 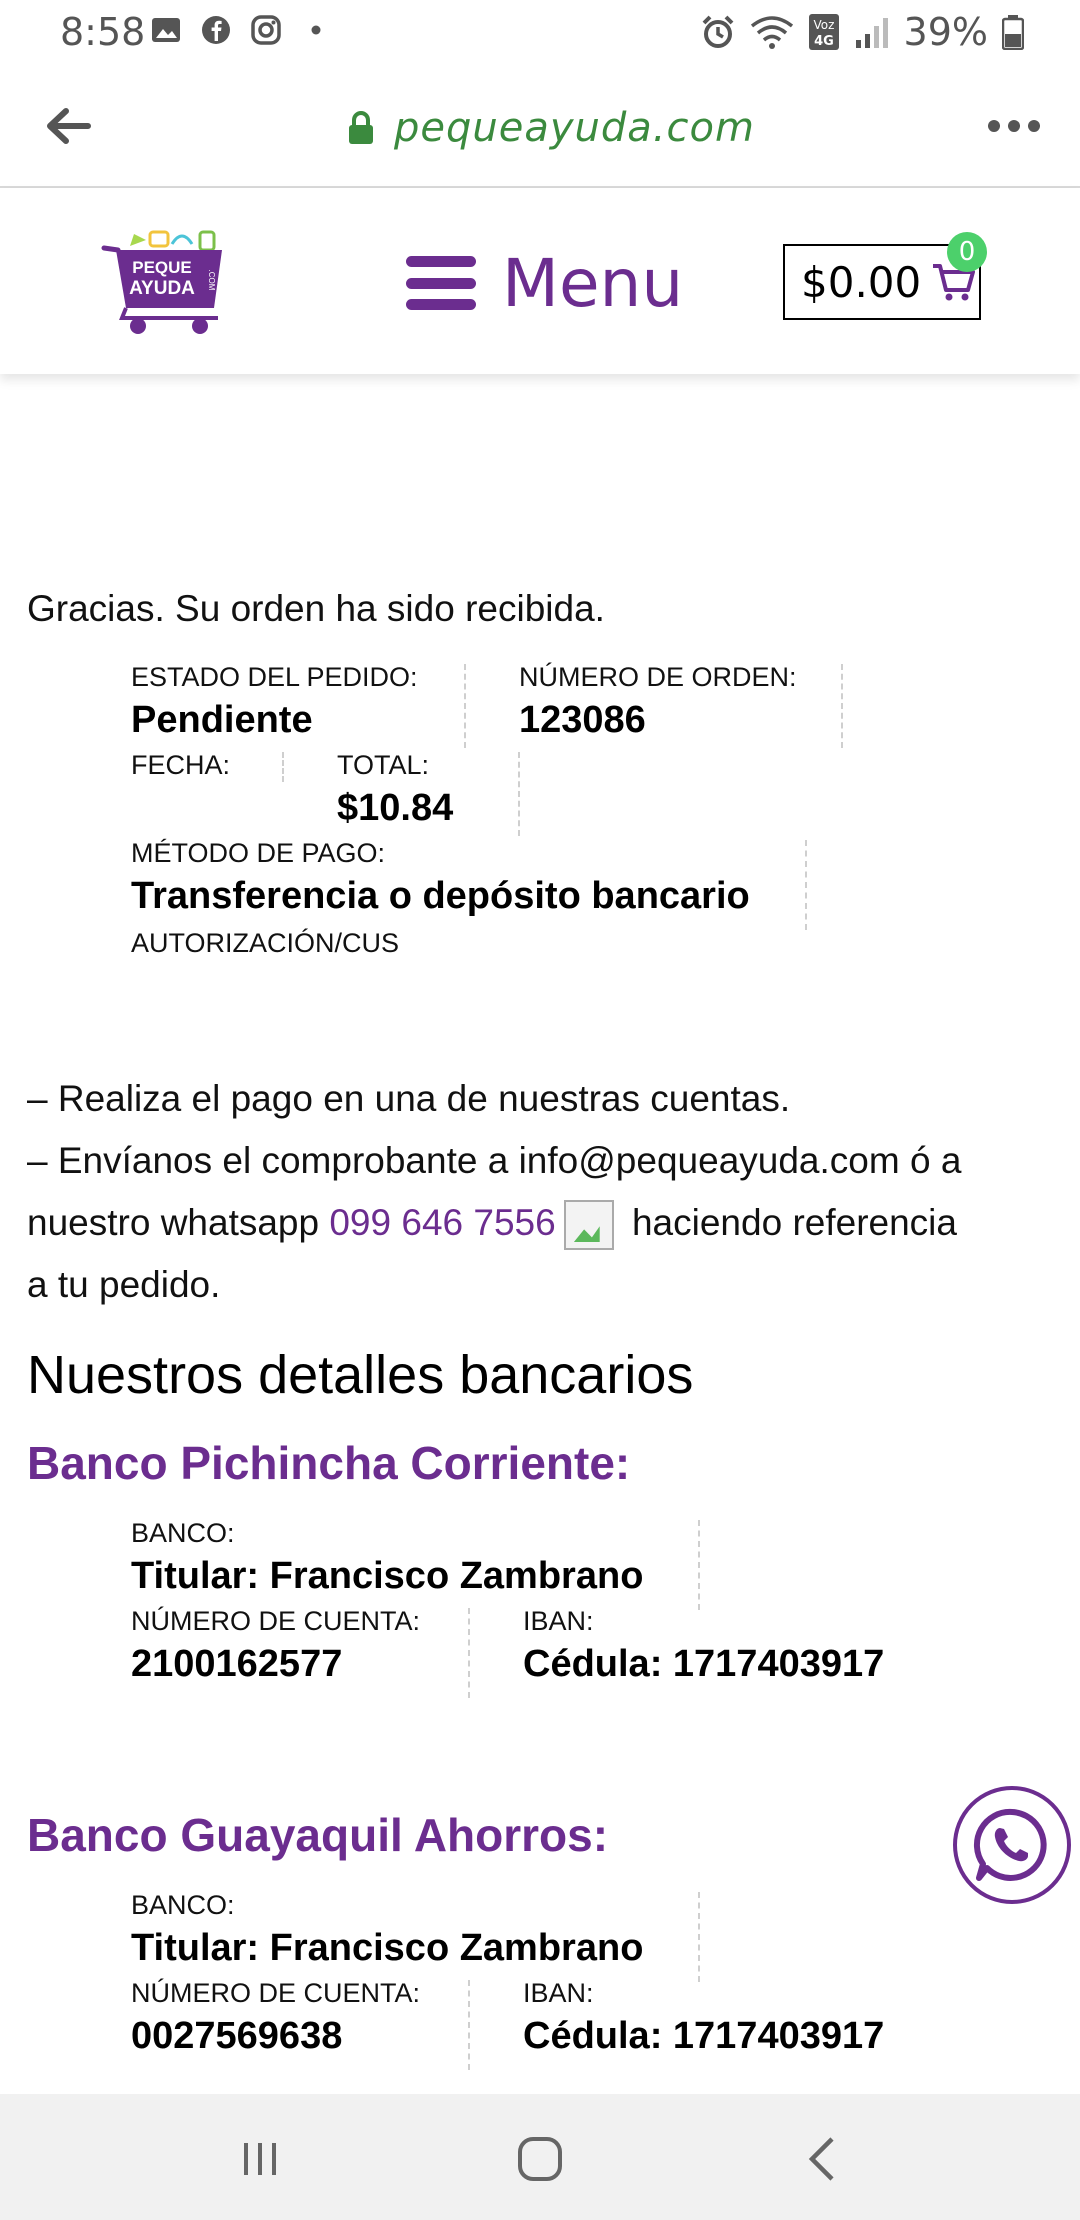 I want to click on alarm-icon, so click(x=717, y=31).